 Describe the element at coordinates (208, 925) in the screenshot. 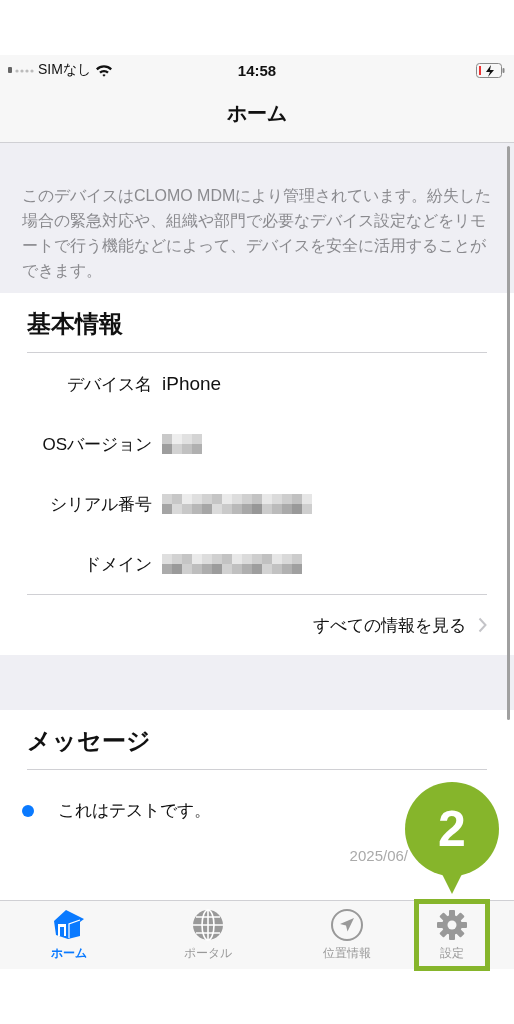

I see `globe-icon` at that location.